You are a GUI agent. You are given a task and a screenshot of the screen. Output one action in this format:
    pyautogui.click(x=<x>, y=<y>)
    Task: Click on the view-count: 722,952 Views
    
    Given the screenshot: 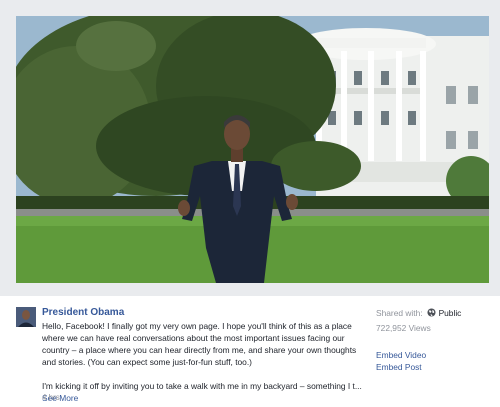 What is the action you would take?
    pyautogui.click(x=403, y=328)
    